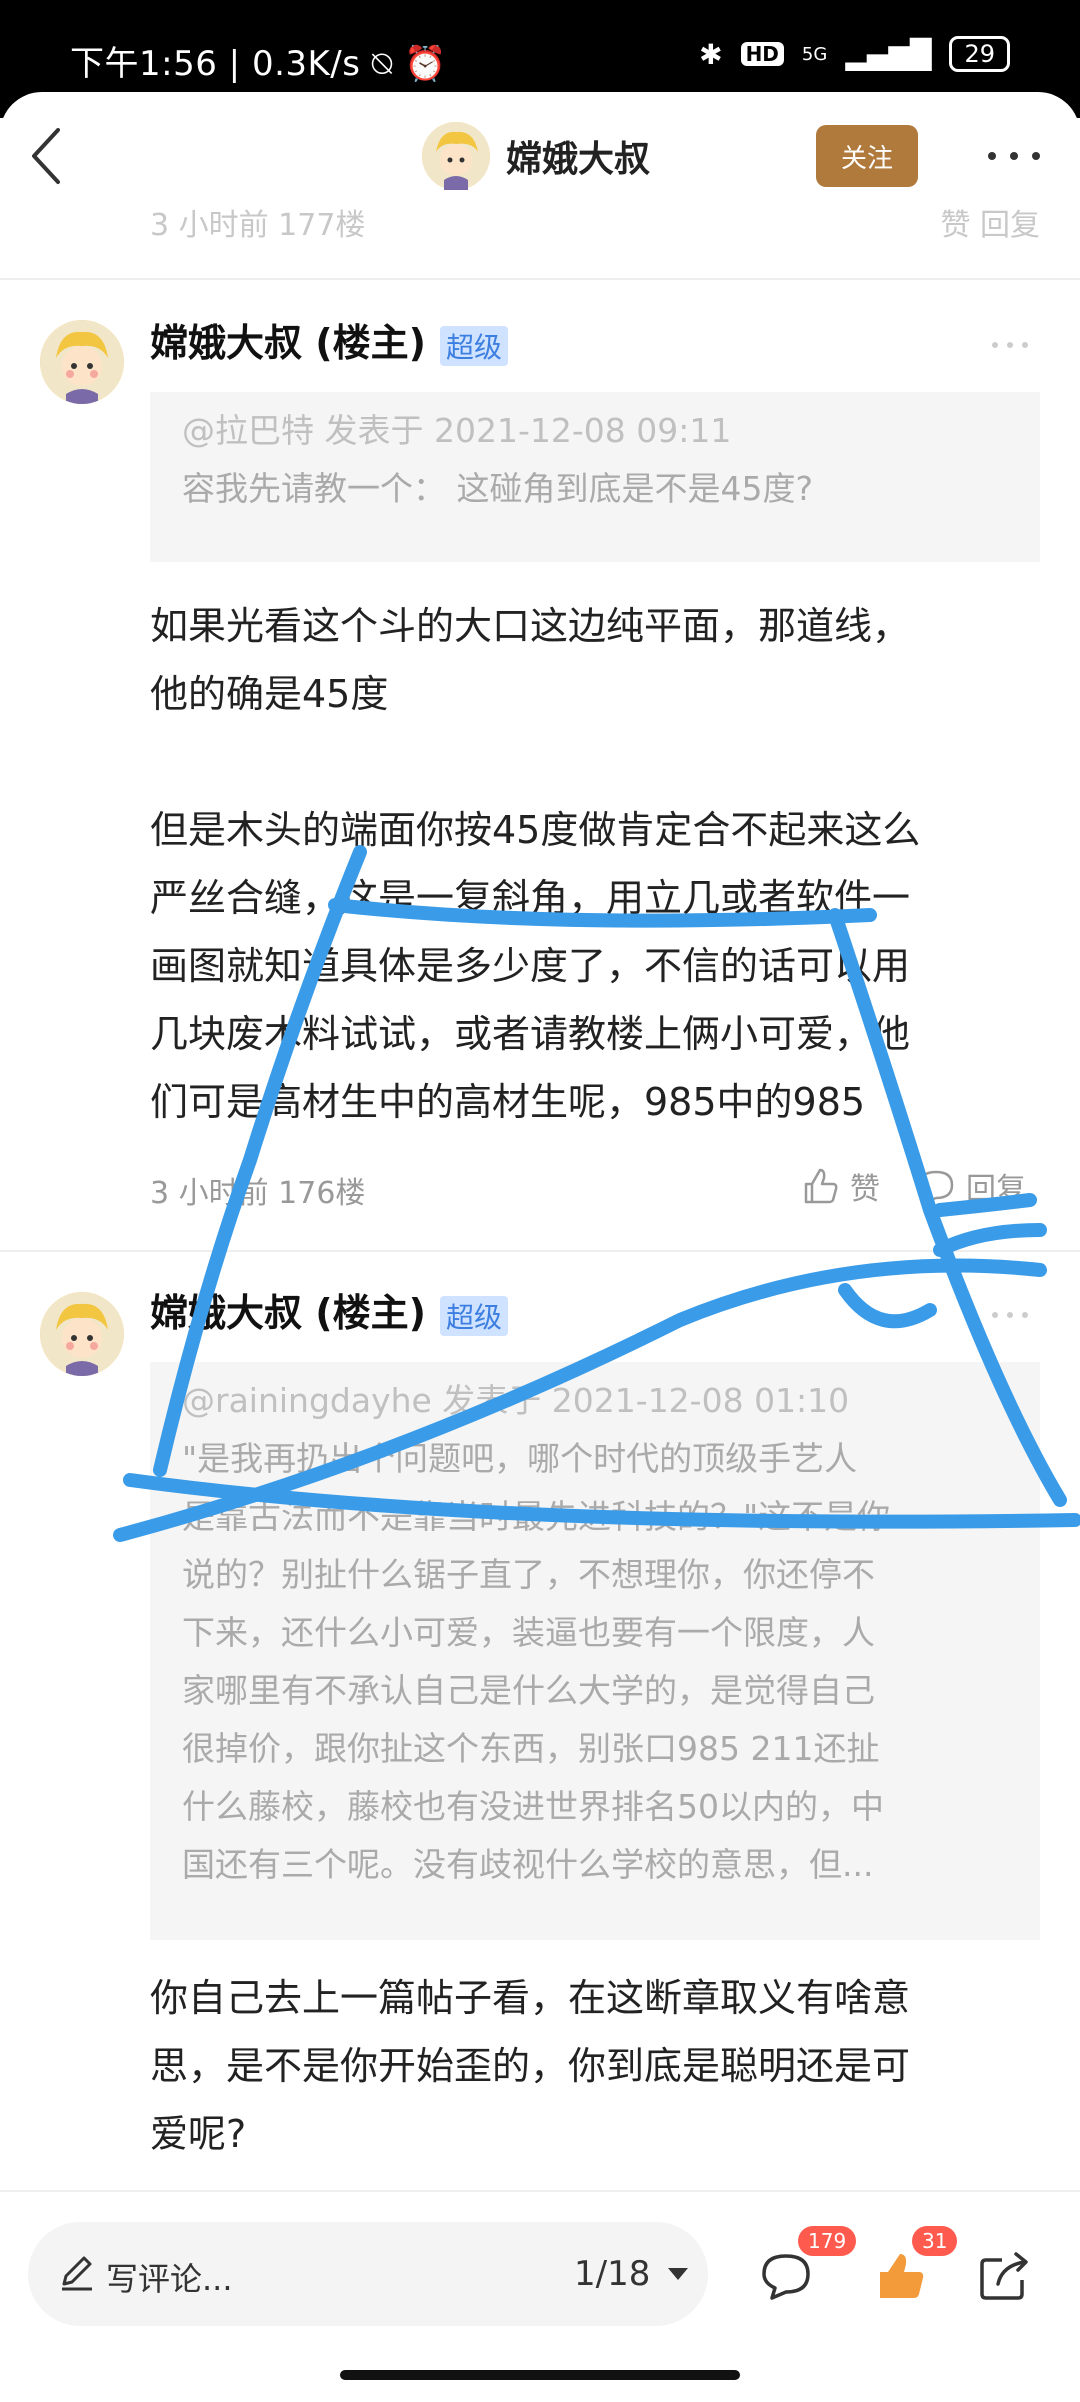 The image size is (1080, 2402). Describe the element at coordinates (528, 1690) in the screenshot. I see `quote-line: 家哪里有不承认自己是什么大学的，是觉得自己` at that location.